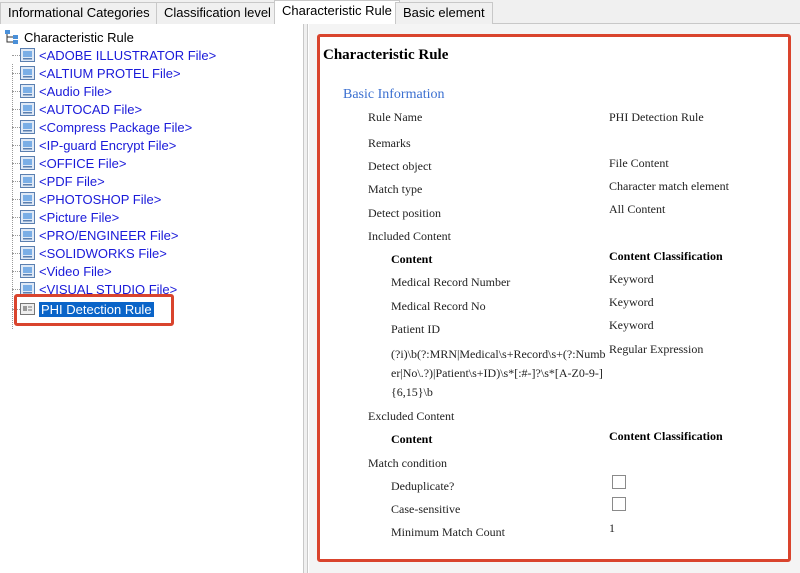 The image size is (800, 573). Describe the element at coordinates (415, 329) in the screenshot. I see `included-row-content: Patient ID` at that location.